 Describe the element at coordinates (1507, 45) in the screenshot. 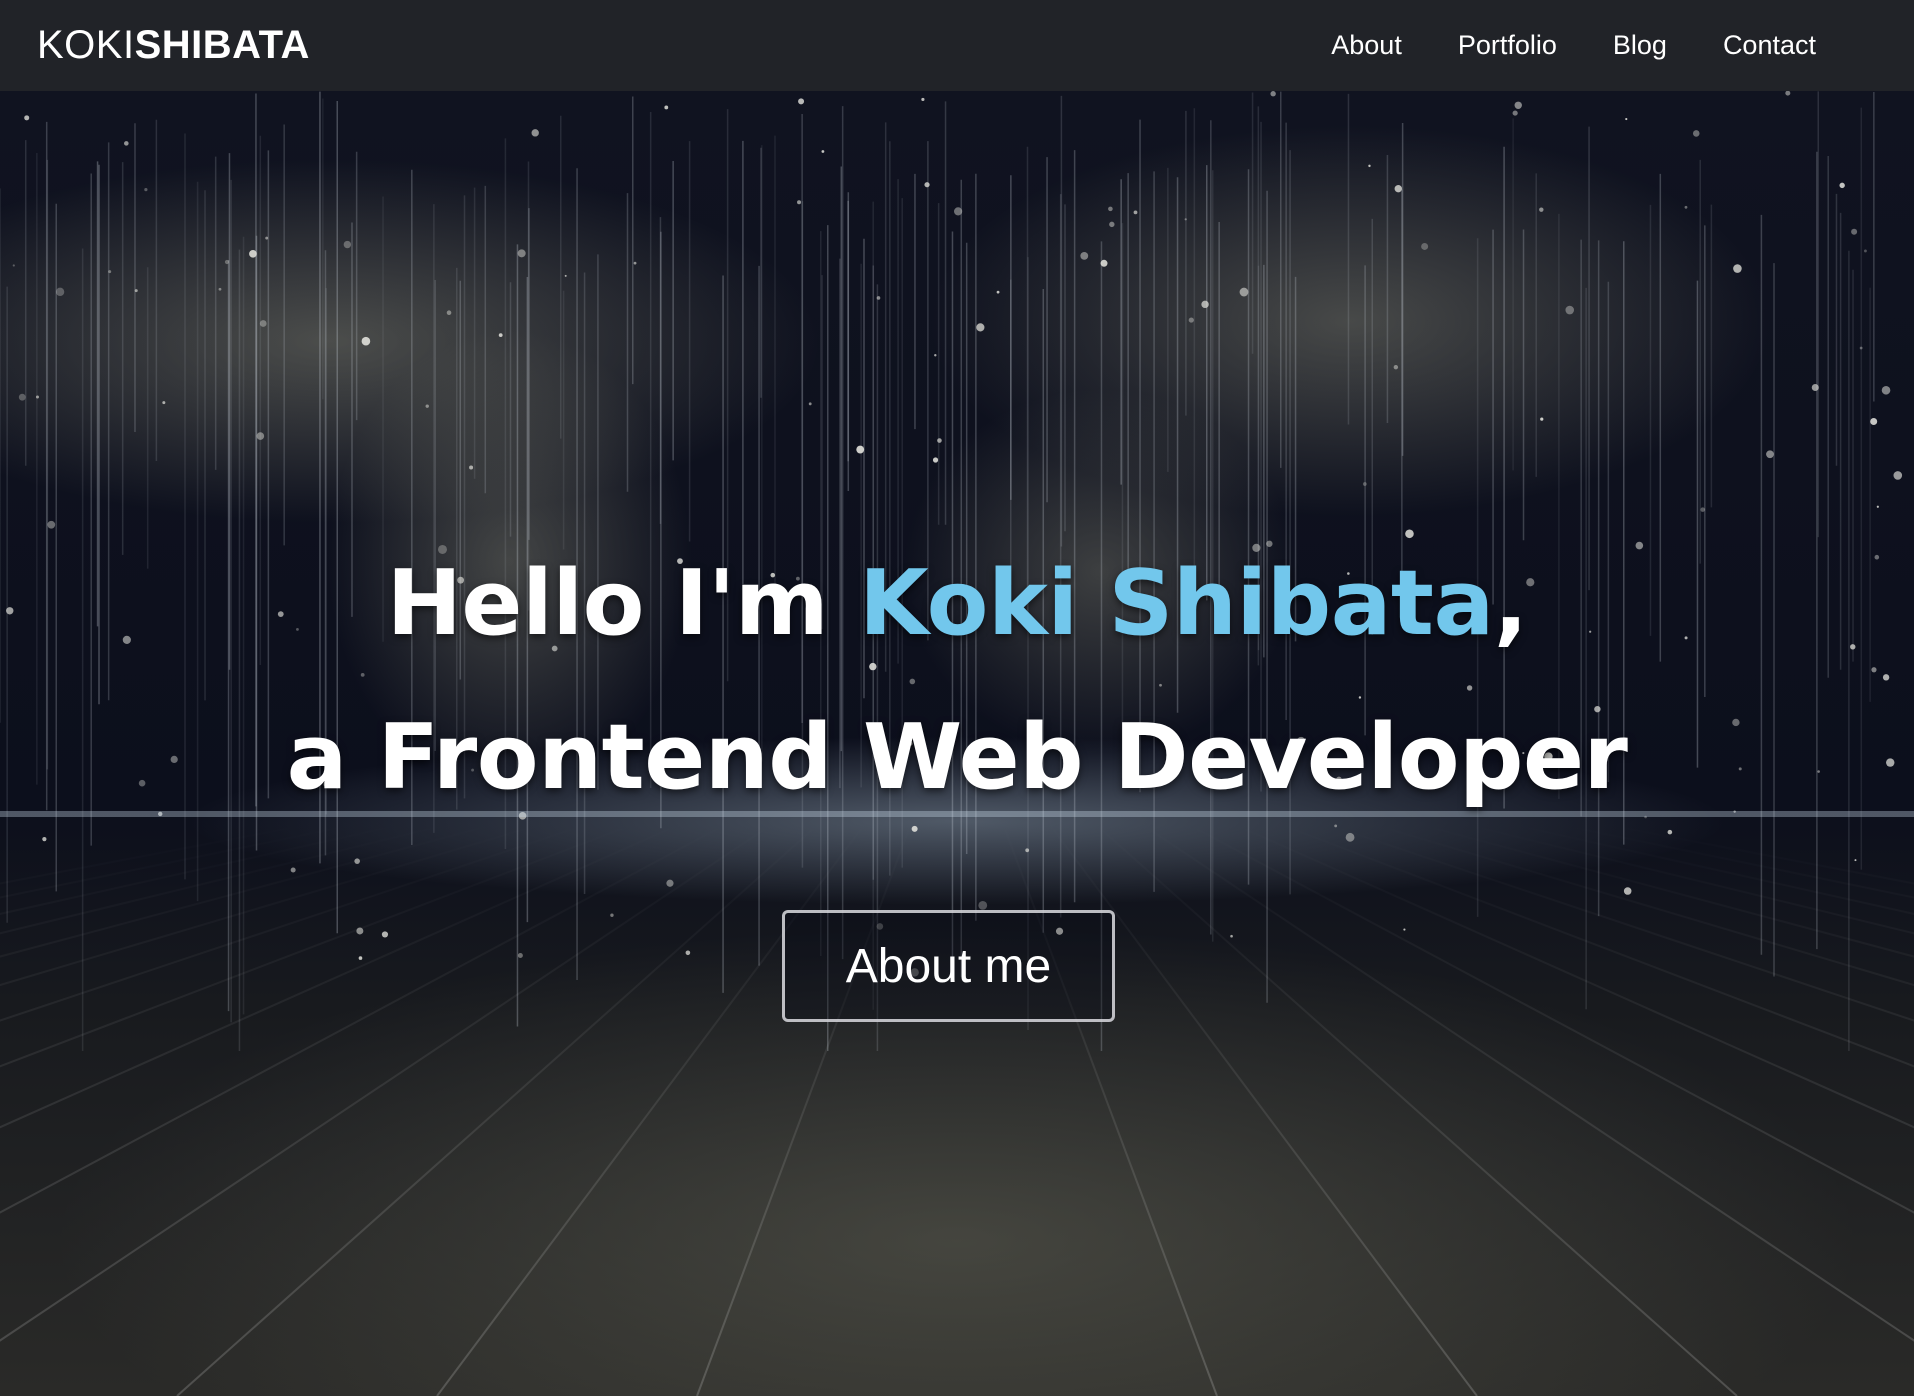

I see `nav-link-portfolio: Portfolio` at that location.